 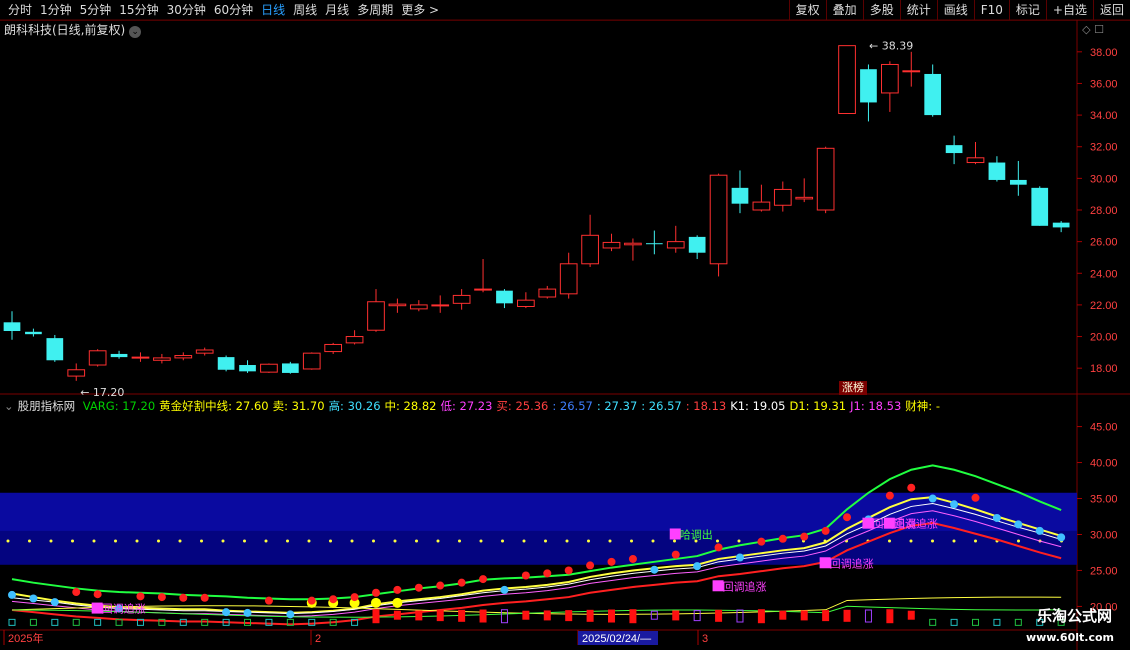 What do you see at coordinates (214, 406) in the screenshot?
I see `indicator-value-1: 黄金好割中线: 27.60` at bounding box center [214, 406].